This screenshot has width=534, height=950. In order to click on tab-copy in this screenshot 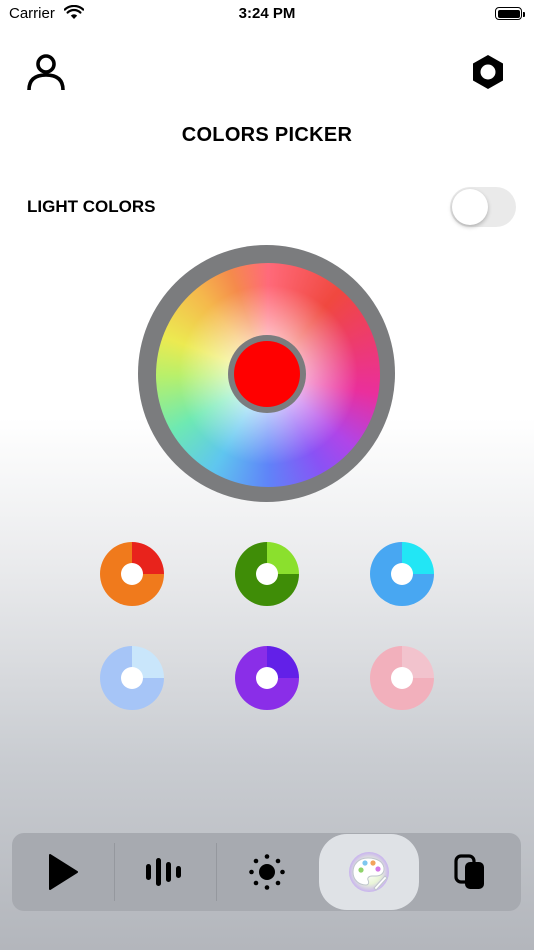, I will do `click(470, 872)`.